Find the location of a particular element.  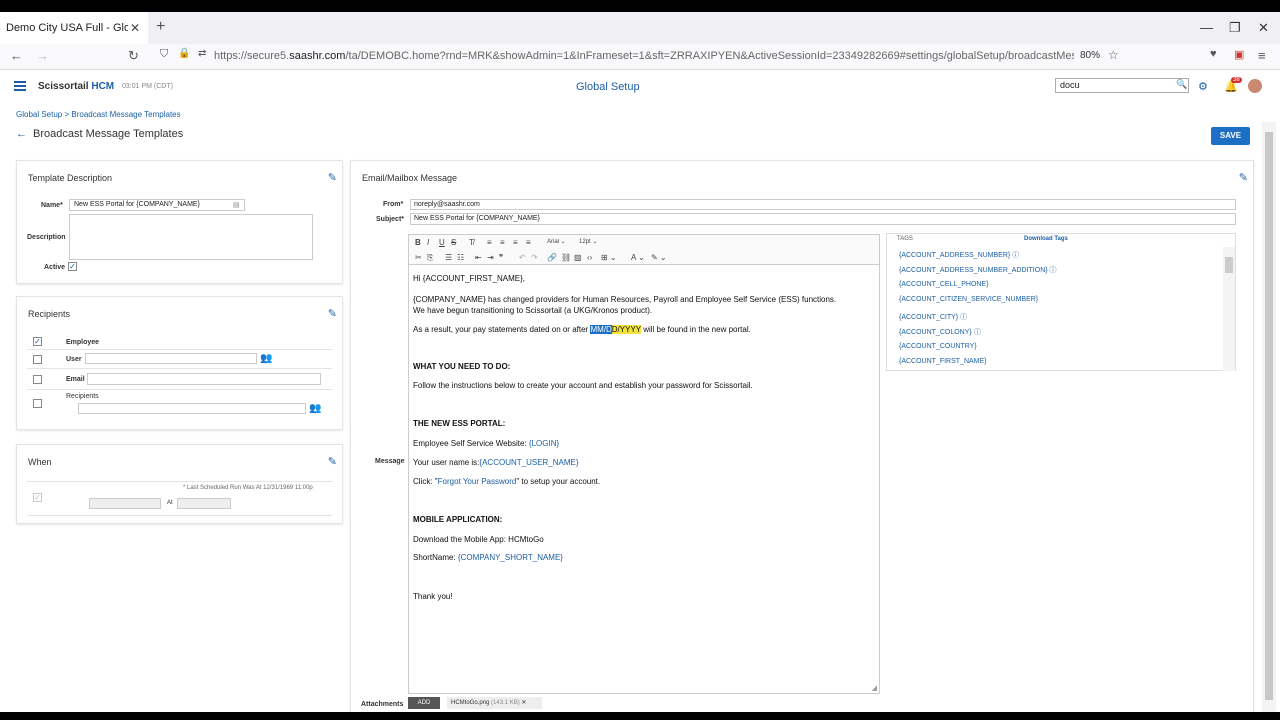

bold-button: B is located at coordinates (418, 242).